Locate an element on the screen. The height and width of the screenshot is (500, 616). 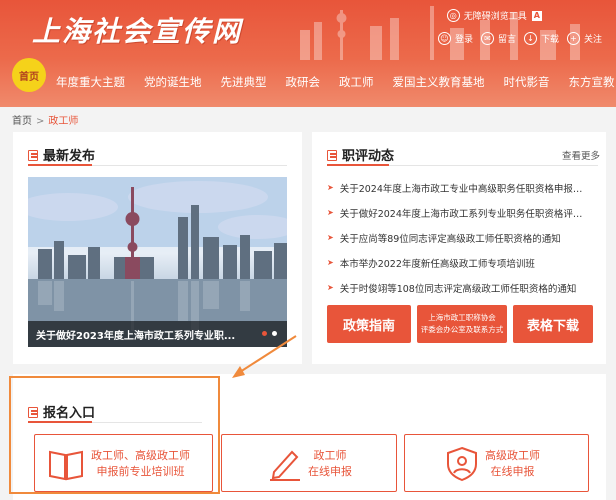
breadcrumb-current: 政工师 is located at coordinates (63, 121).